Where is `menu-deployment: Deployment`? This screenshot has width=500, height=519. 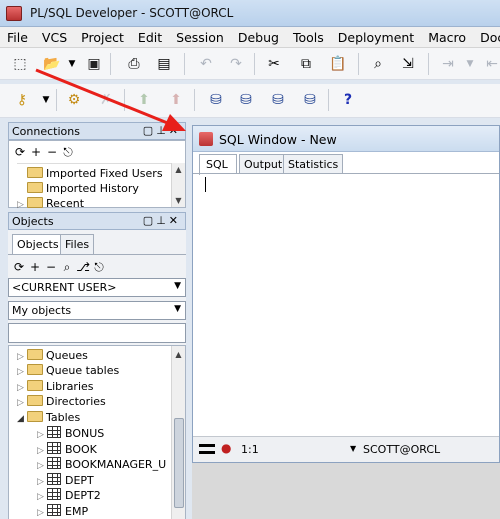 menu-deployment: Deployment is located at coordinates (376, 37).